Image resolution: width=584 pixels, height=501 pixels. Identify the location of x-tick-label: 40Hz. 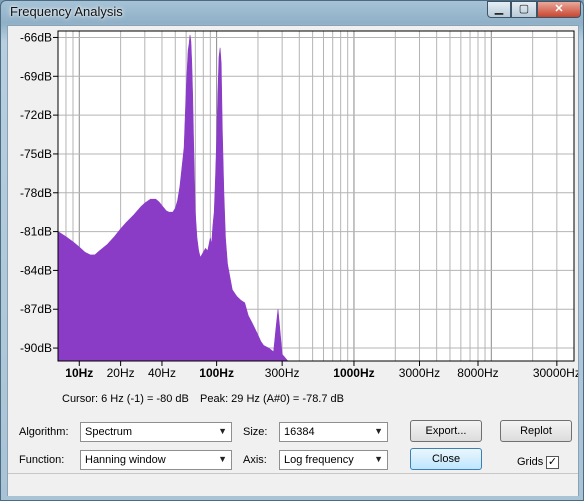
(162, 373).